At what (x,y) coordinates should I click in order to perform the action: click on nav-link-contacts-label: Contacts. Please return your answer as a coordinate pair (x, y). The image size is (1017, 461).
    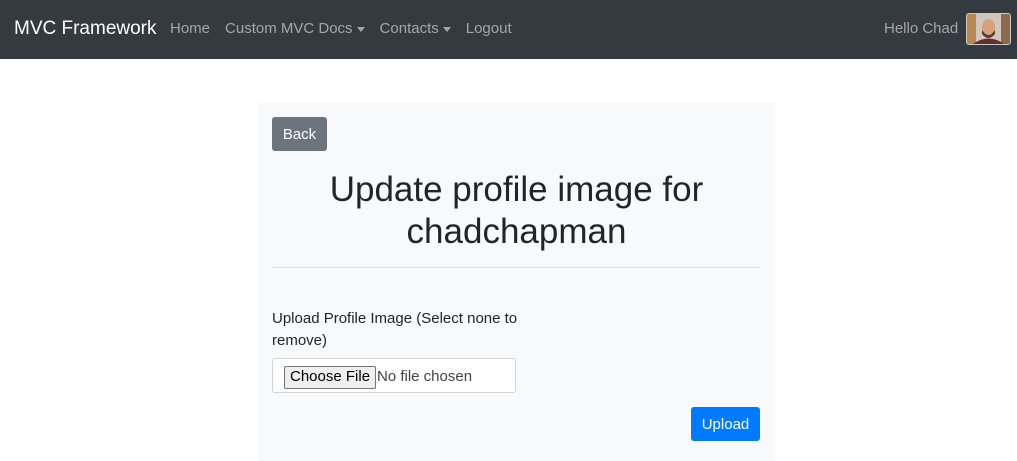
    Looking at the image, I should click on (409, 28).